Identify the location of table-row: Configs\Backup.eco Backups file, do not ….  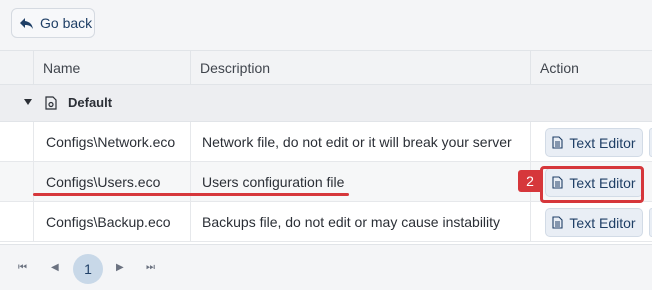
(326, 222).